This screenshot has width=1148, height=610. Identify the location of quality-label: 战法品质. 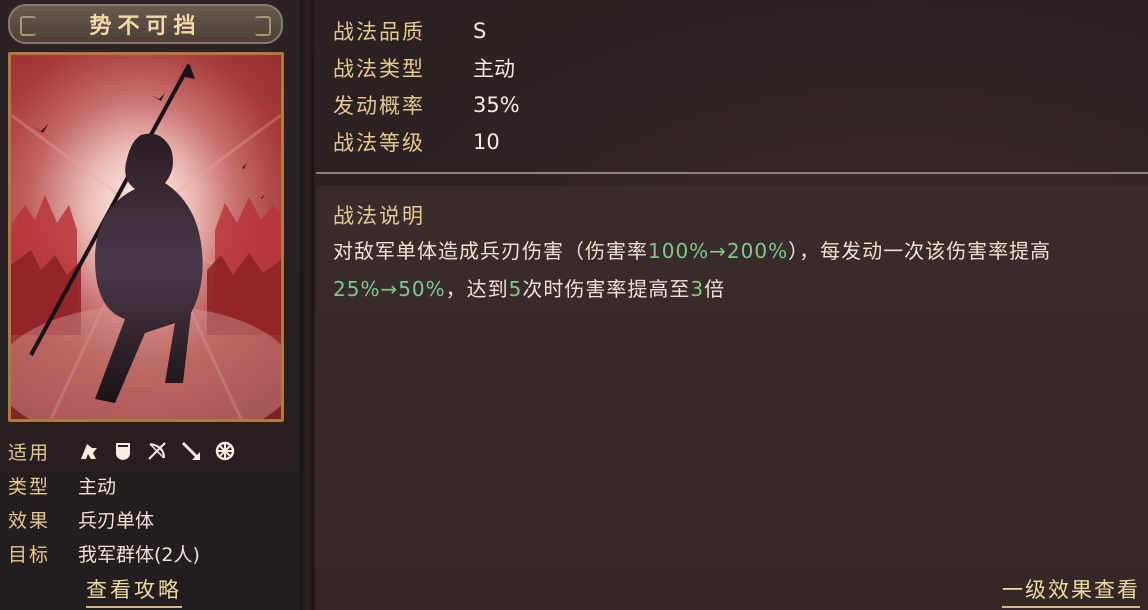
(379, 31).